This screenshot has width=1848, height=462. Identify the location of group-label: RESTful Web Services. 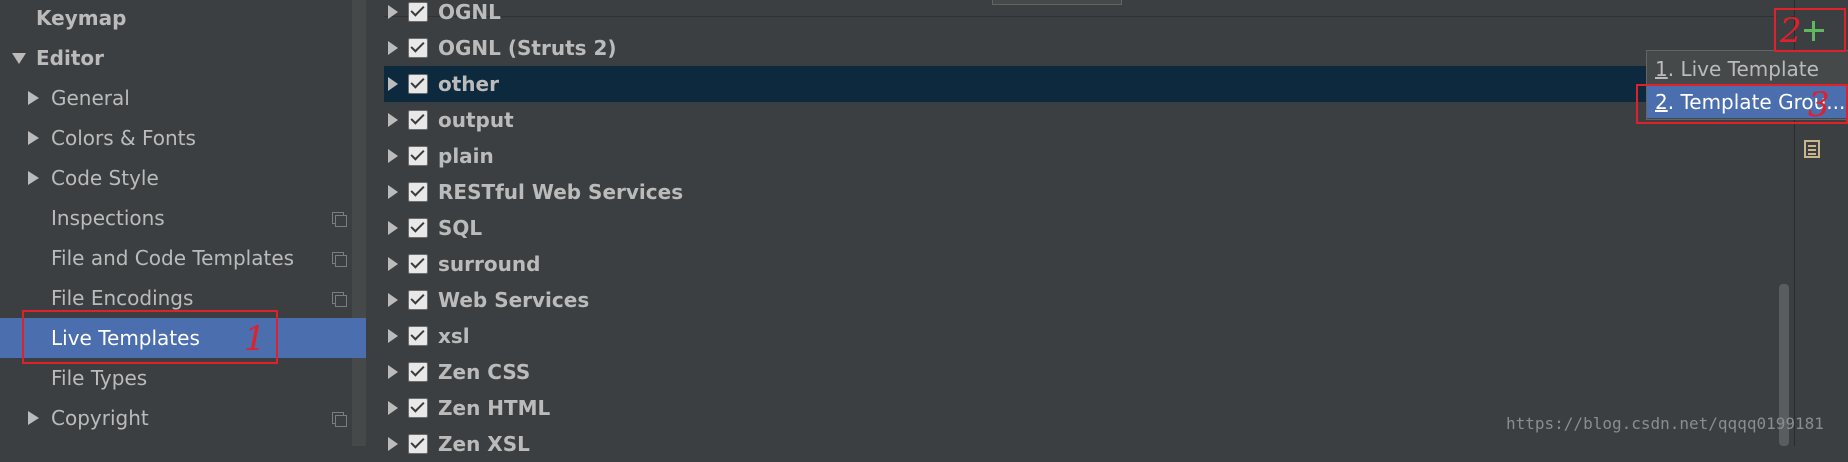
(561, 192).